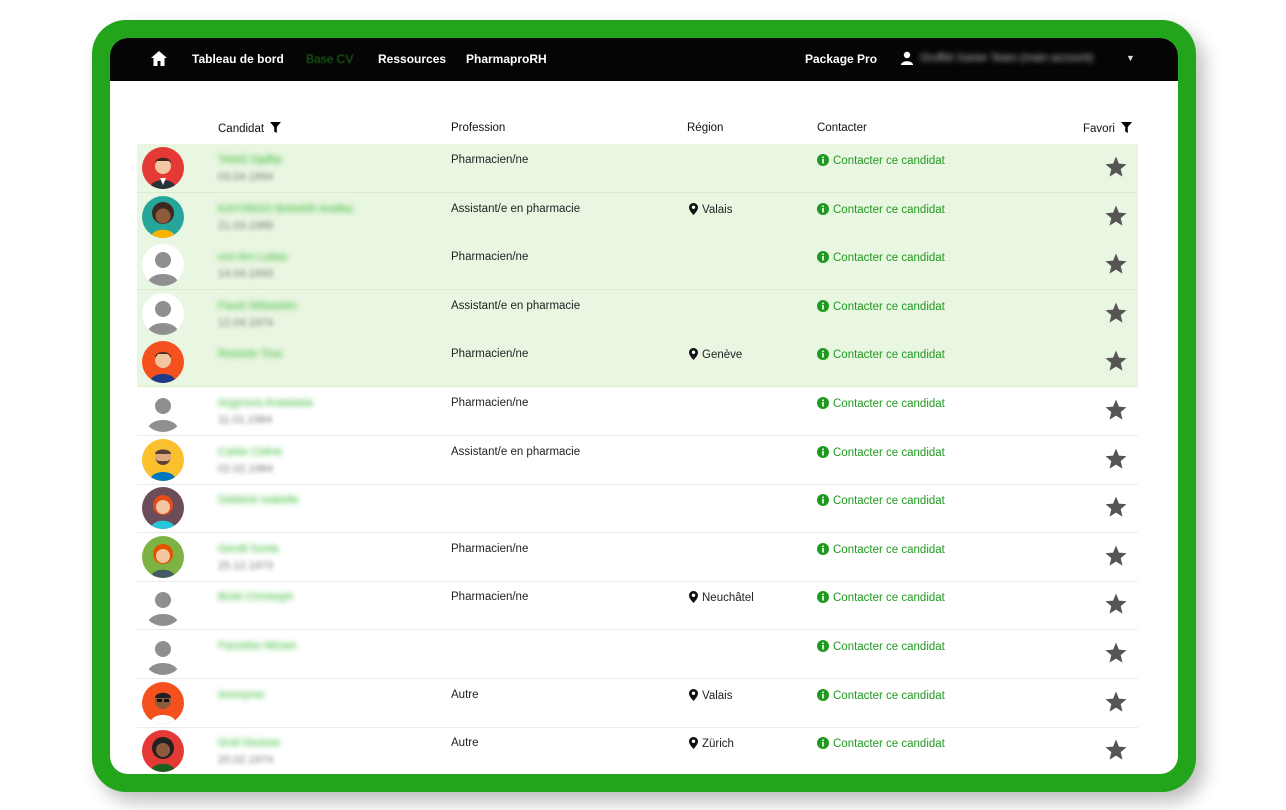 This screenshot has width=1286, height=810. I want to click on candidate-name-link: TAMS Djaffar, so click(250, 160).